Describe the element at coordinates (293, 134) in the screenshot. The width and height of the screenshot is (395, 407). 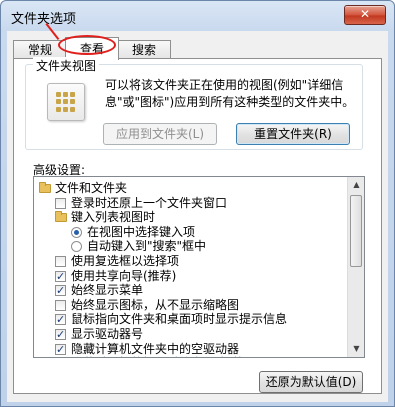
I see `reset-folders-button: 重置文件夹(R)` at that location.